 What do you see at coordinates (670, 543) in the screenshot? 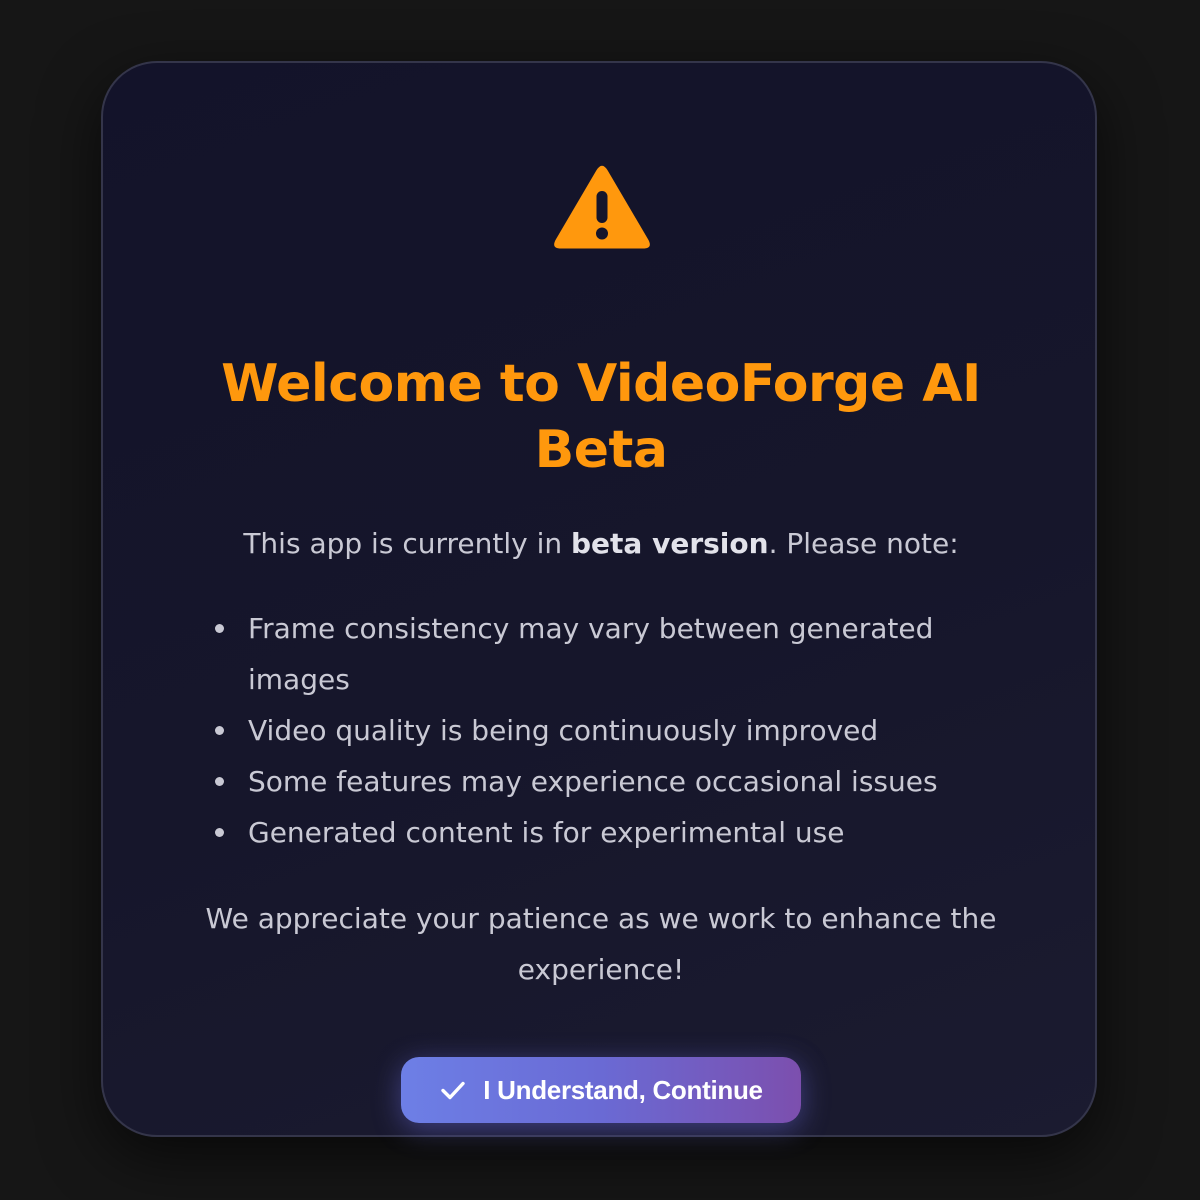
I see `intro-text-bold: beta version` at bounding box center [670, 543].